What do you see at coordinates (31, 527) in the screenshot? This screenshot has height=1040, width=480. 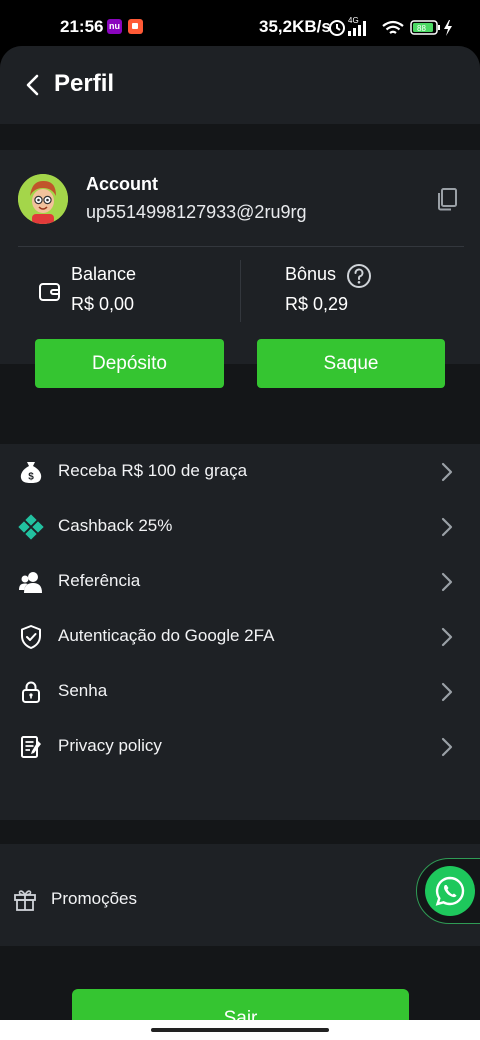 I see `diamond-icon` at bounding box center [31, 527].